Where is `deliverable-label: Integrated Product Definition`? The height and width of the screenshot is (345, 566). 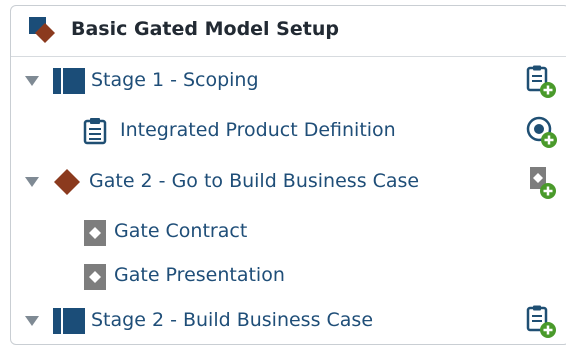 deliverable-label: Integrated Product Definition is located at coordinates (258, 130).